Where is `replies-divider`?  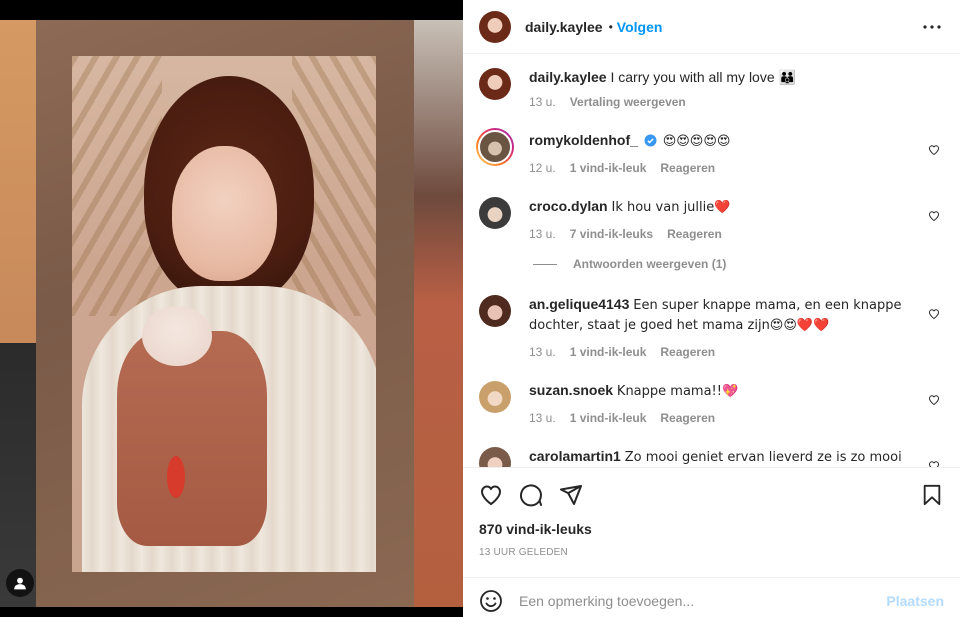
replies-divider is located at coordinates (545, 264).